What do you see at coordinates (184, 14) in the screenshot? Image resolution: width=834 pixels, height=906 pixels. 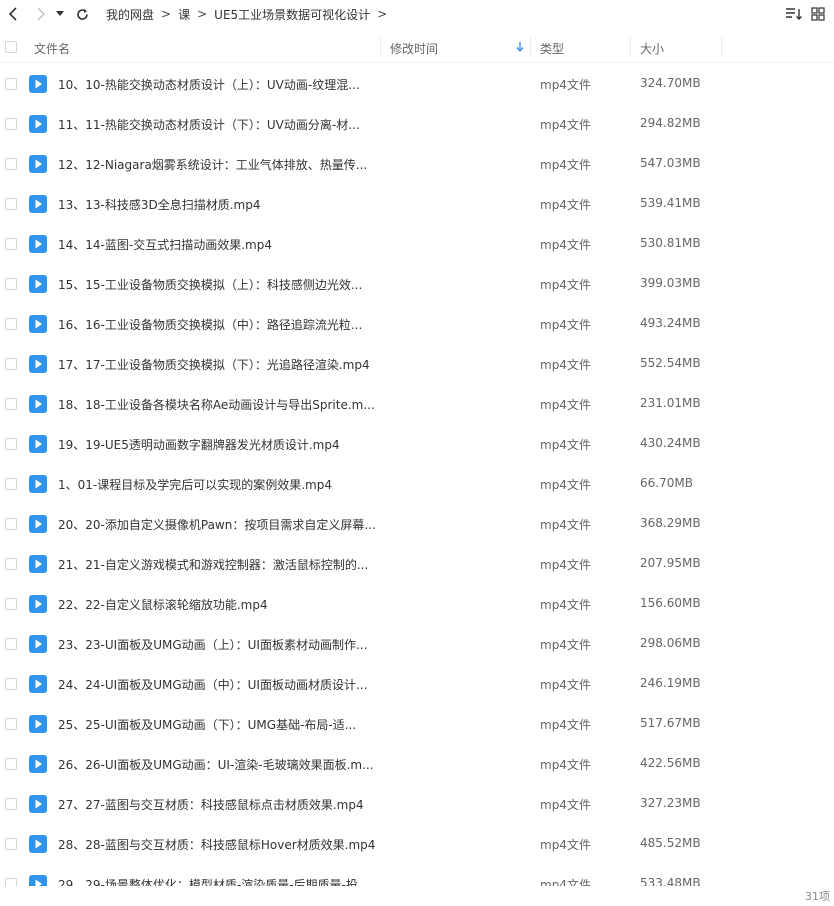 I see `breadcrumb-item-course: 课` at bounding box center [184, 14].